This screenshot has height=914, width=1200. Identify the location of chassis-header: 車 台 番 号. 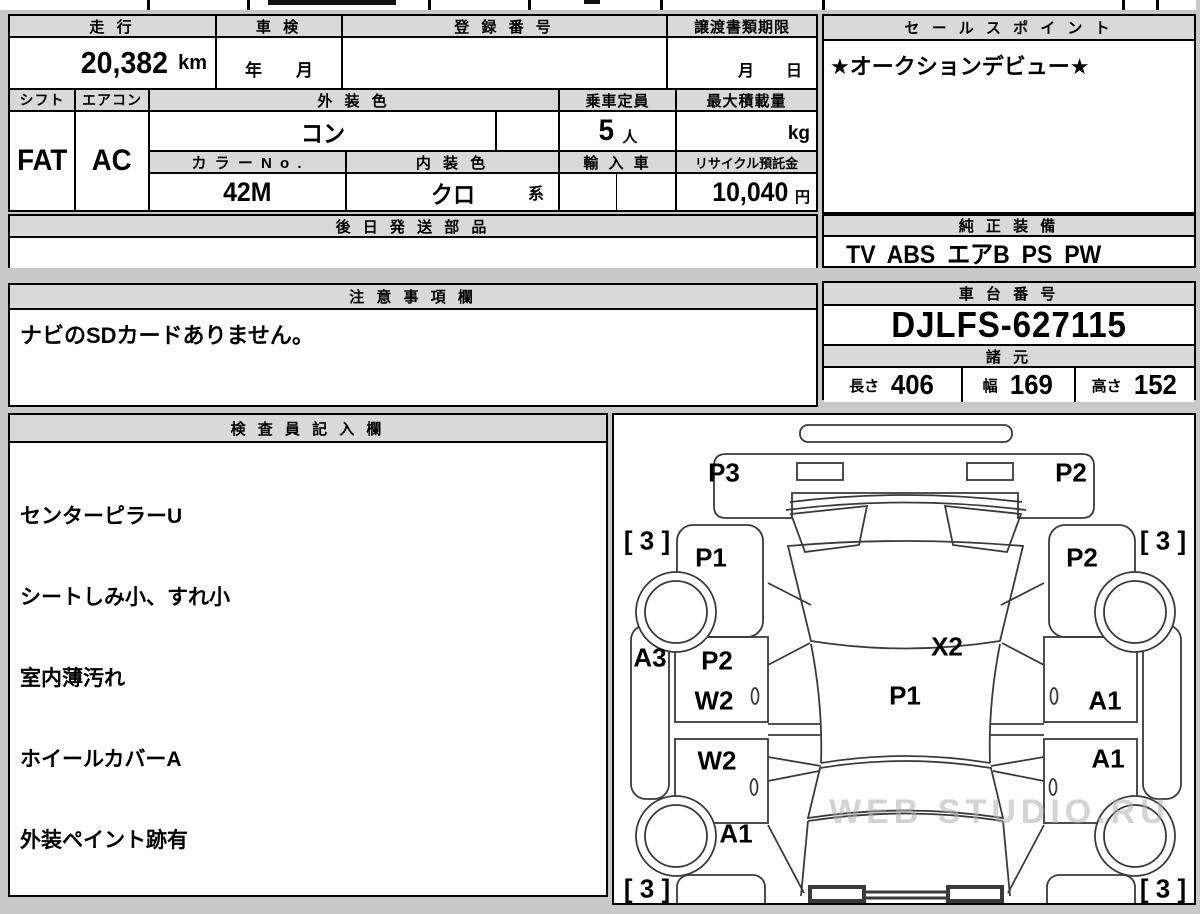
(1009, 294).